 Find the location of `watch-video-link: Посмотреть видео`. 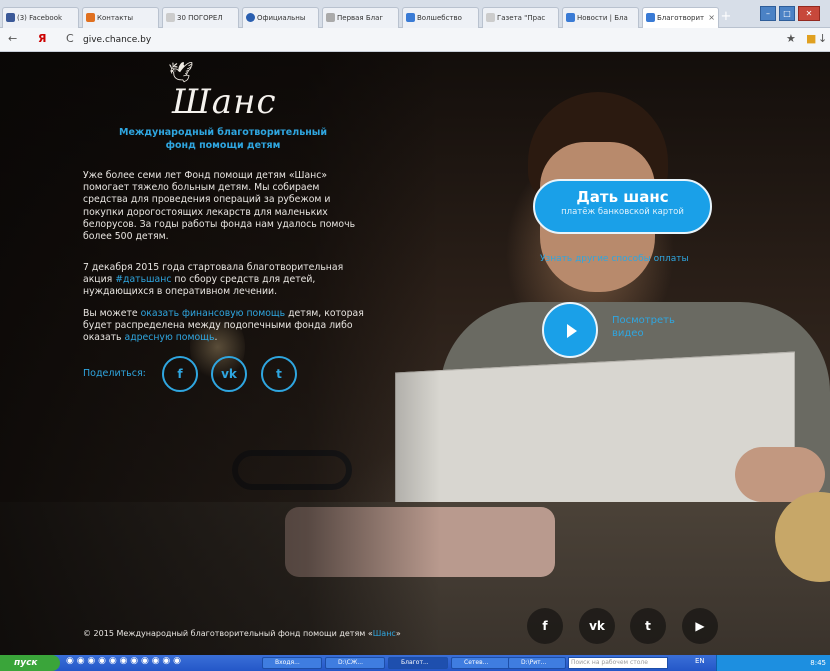

watch-video-link: Посмотреть видео is located at coordinates (657, 327).